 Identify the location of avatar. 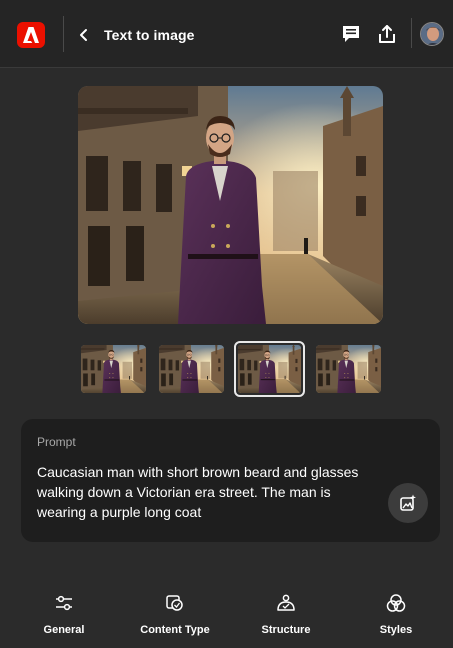
(432, 34).